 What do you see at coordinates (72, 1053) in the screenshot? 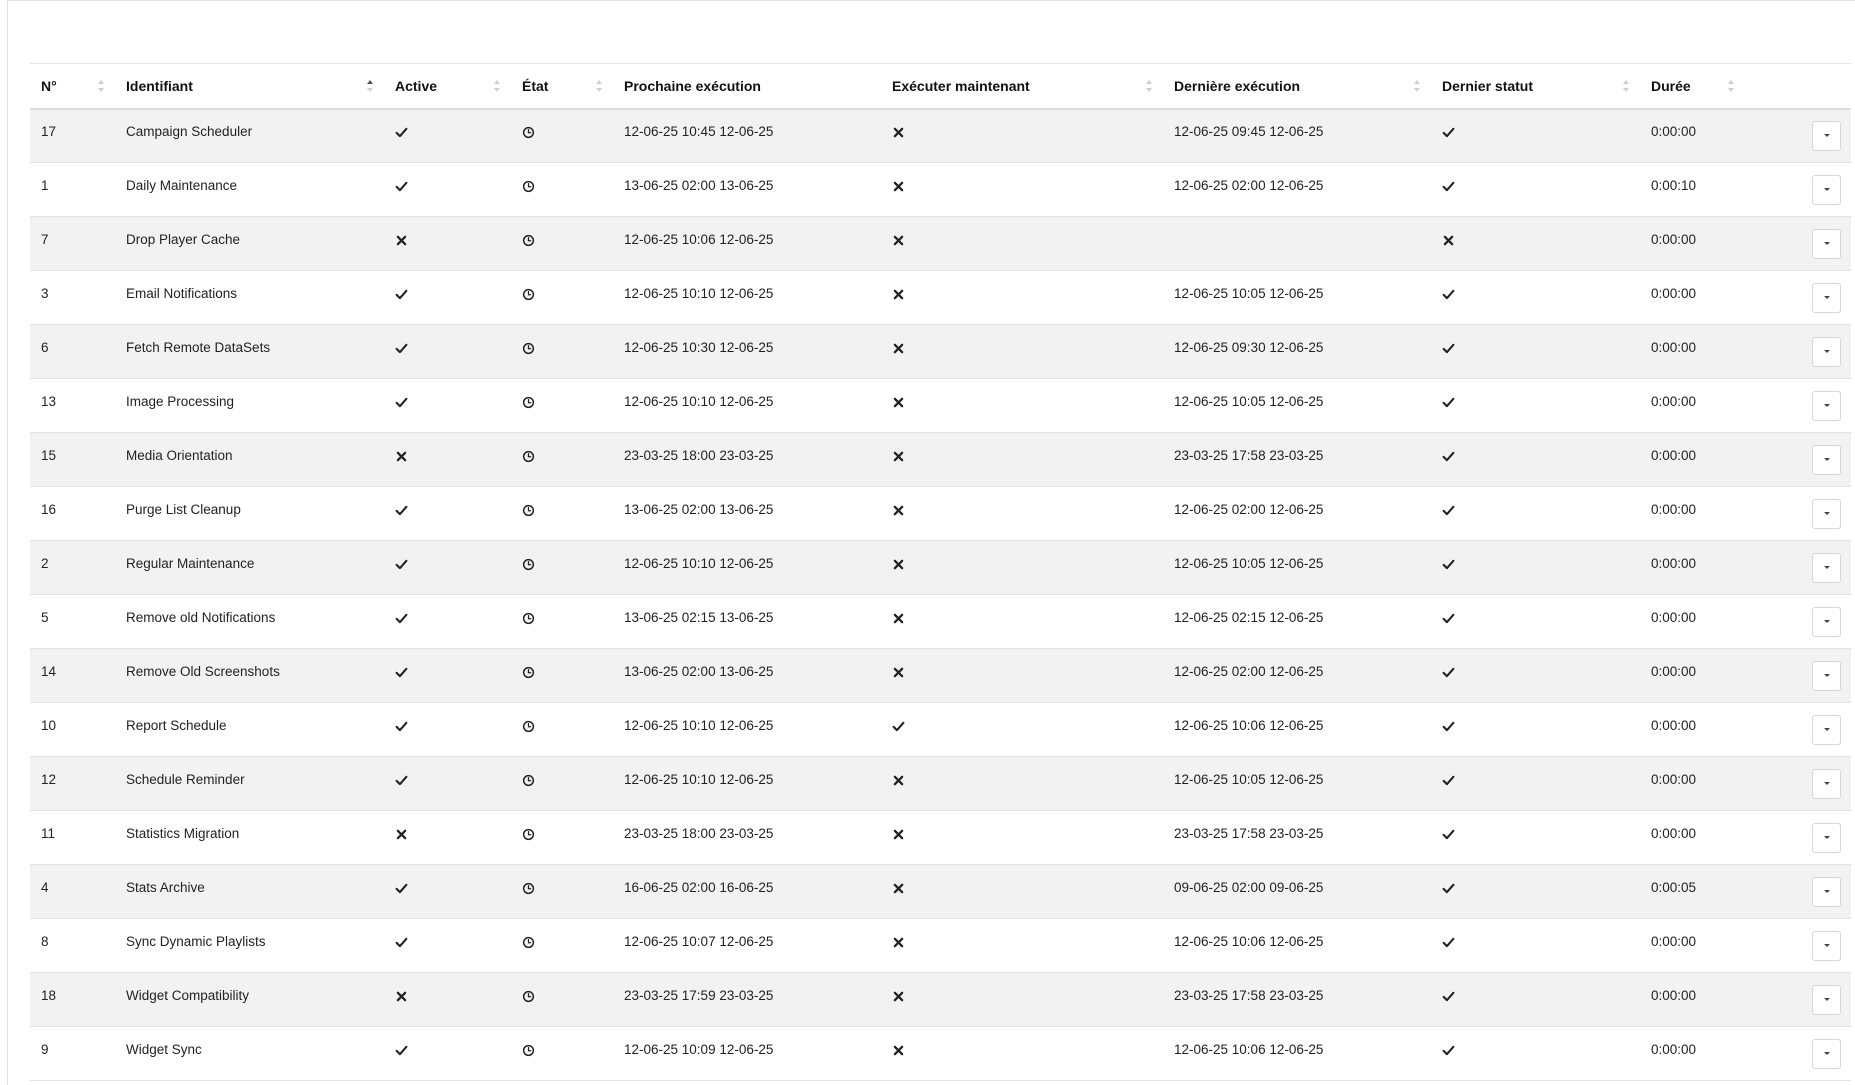
I see `cell-number: 9` at bounding box center [72, 1053].